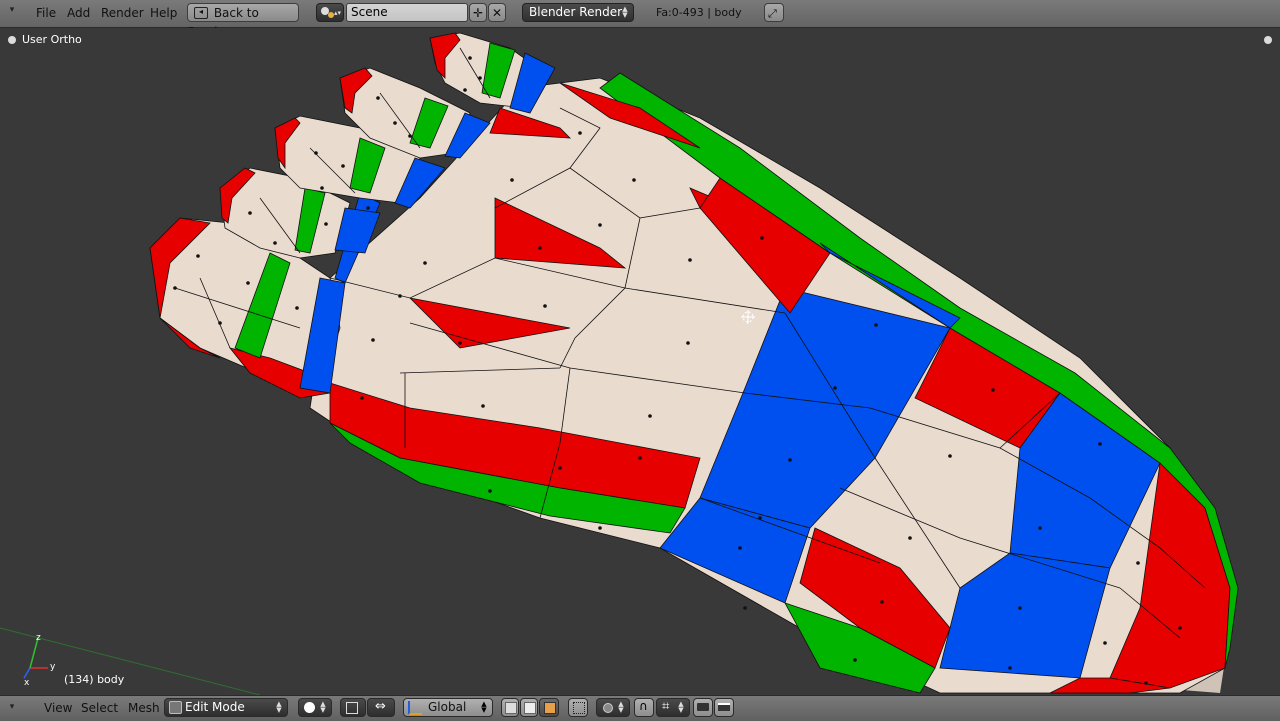 The width and height of the screenshot is (1280, 721). What do you see at coordinates (608, 708) in the screenshot?
I see `proportional-edit-icon` at bounding box center [608, 708].